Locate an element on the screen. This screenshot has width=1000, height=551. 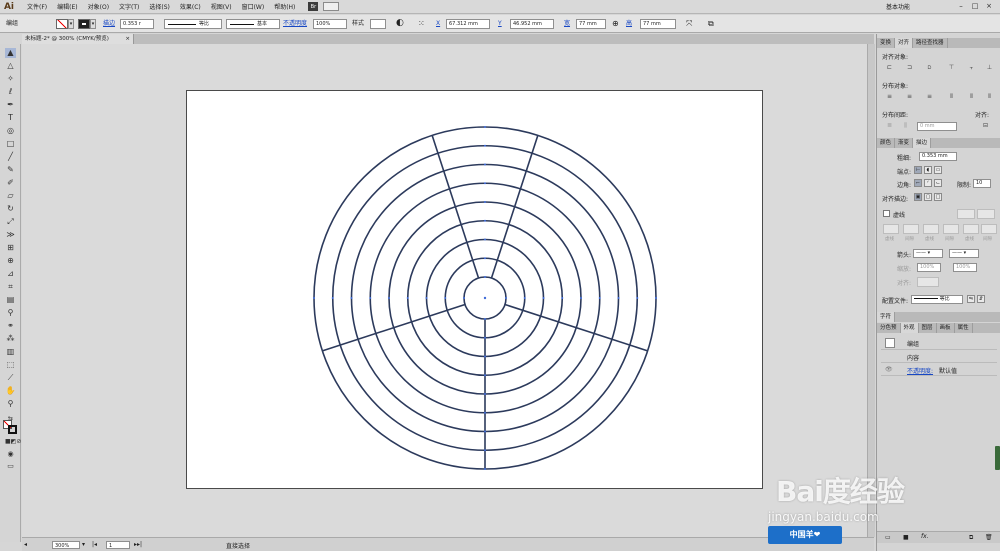
miter-join-button: ⌐ is located at coordinates (918, 183).